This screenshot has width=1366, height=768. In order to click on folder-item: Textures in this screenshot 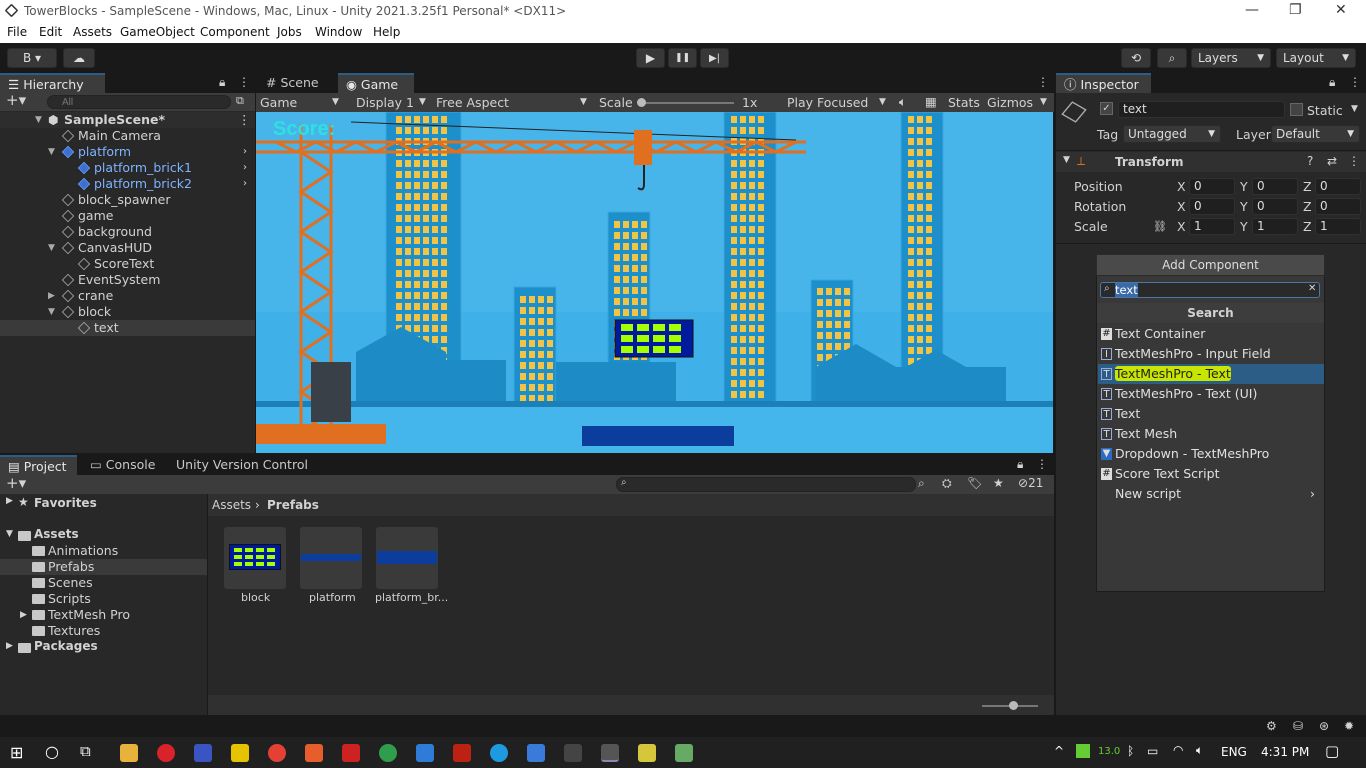, I will do `click(103, 631)`.